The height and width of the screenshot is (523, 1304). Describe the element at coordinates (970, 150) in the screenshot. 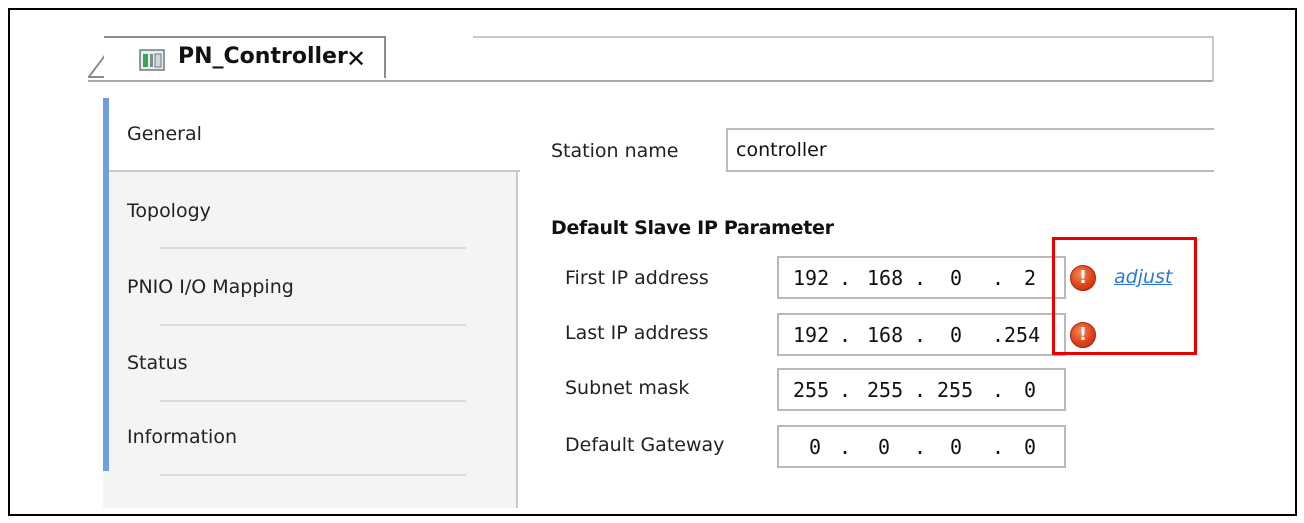

I see `station-name-input: controller` at that location.